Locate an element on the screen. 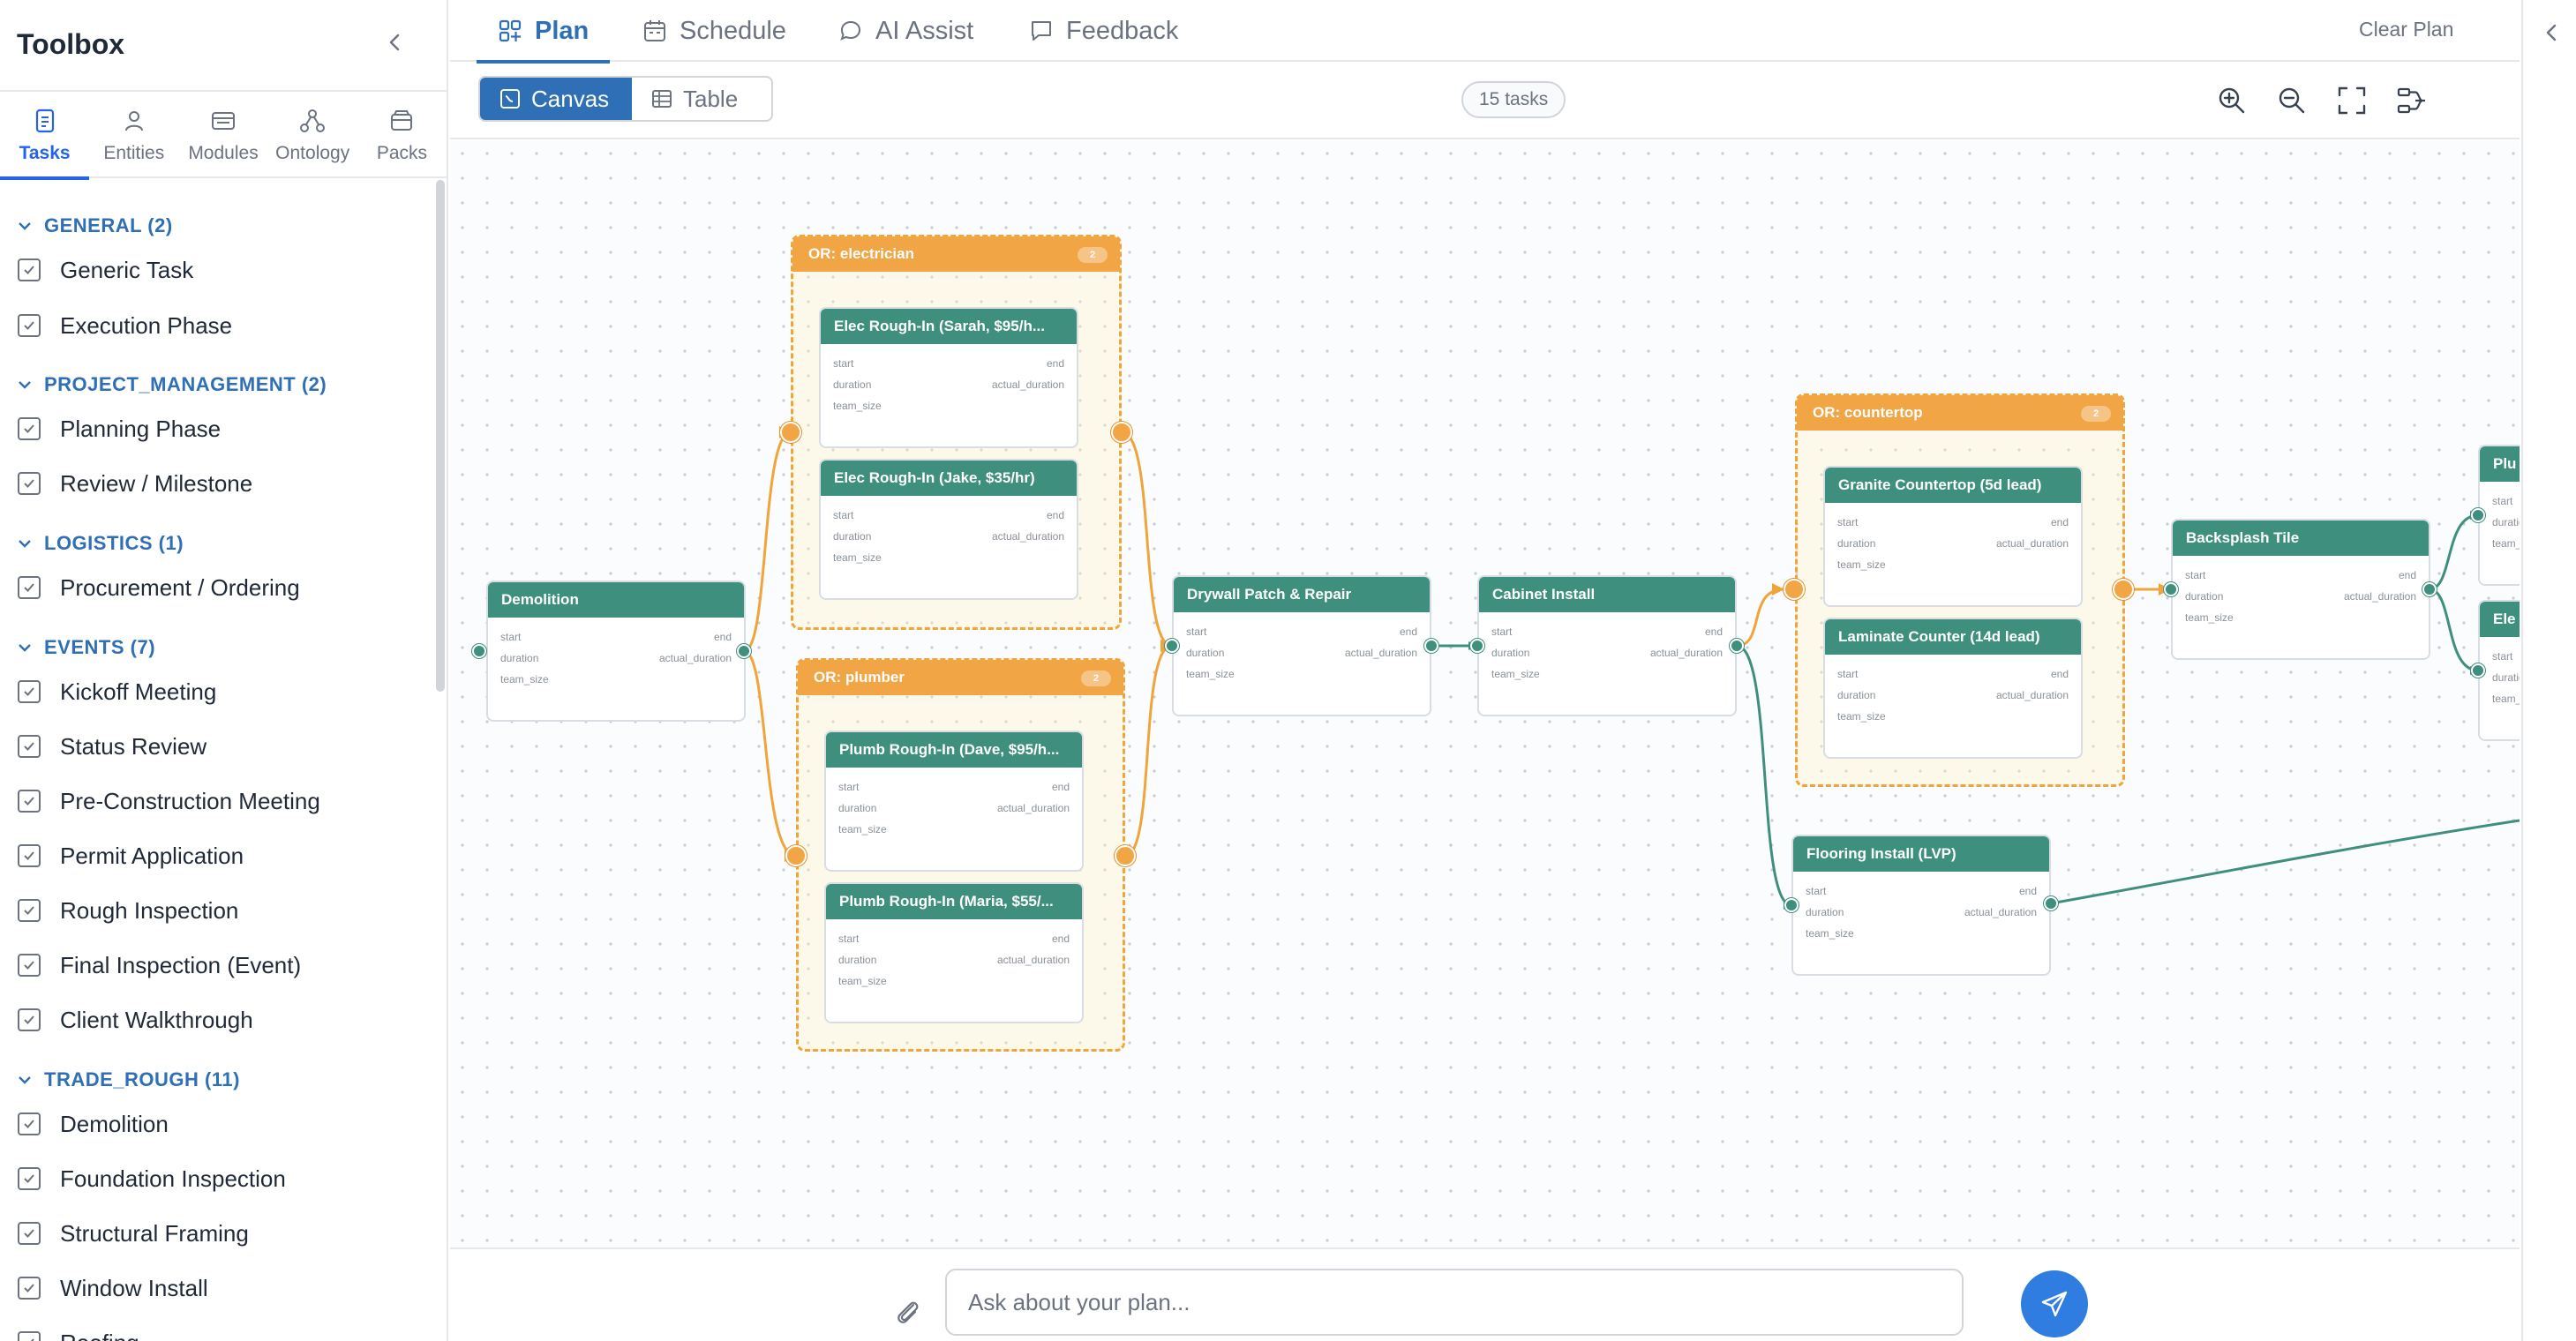 The width and height of the screenshot is (2576, 1341). edge-demolition-plumber is located at coordinates (770, 755).